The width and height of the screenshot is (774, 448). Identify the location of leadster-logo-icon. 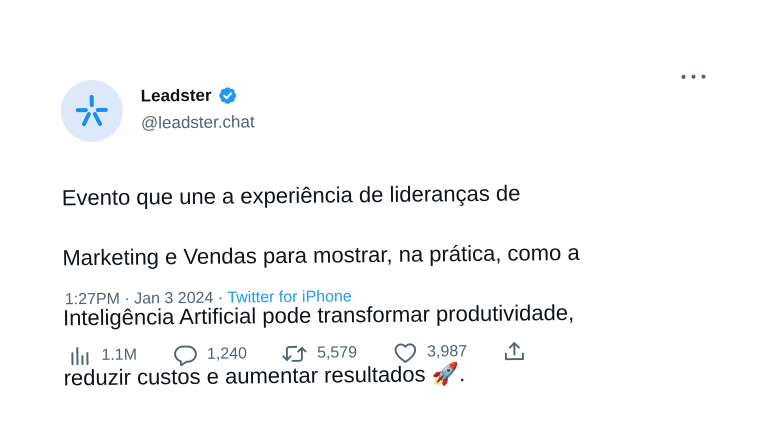
(92, 111).